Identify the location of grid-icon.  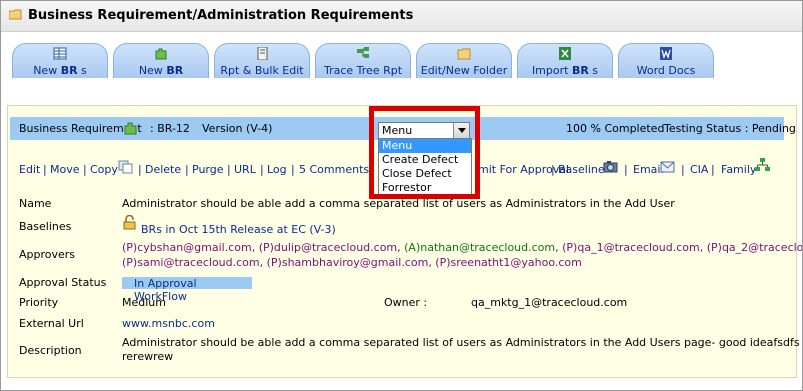
(60, 53).